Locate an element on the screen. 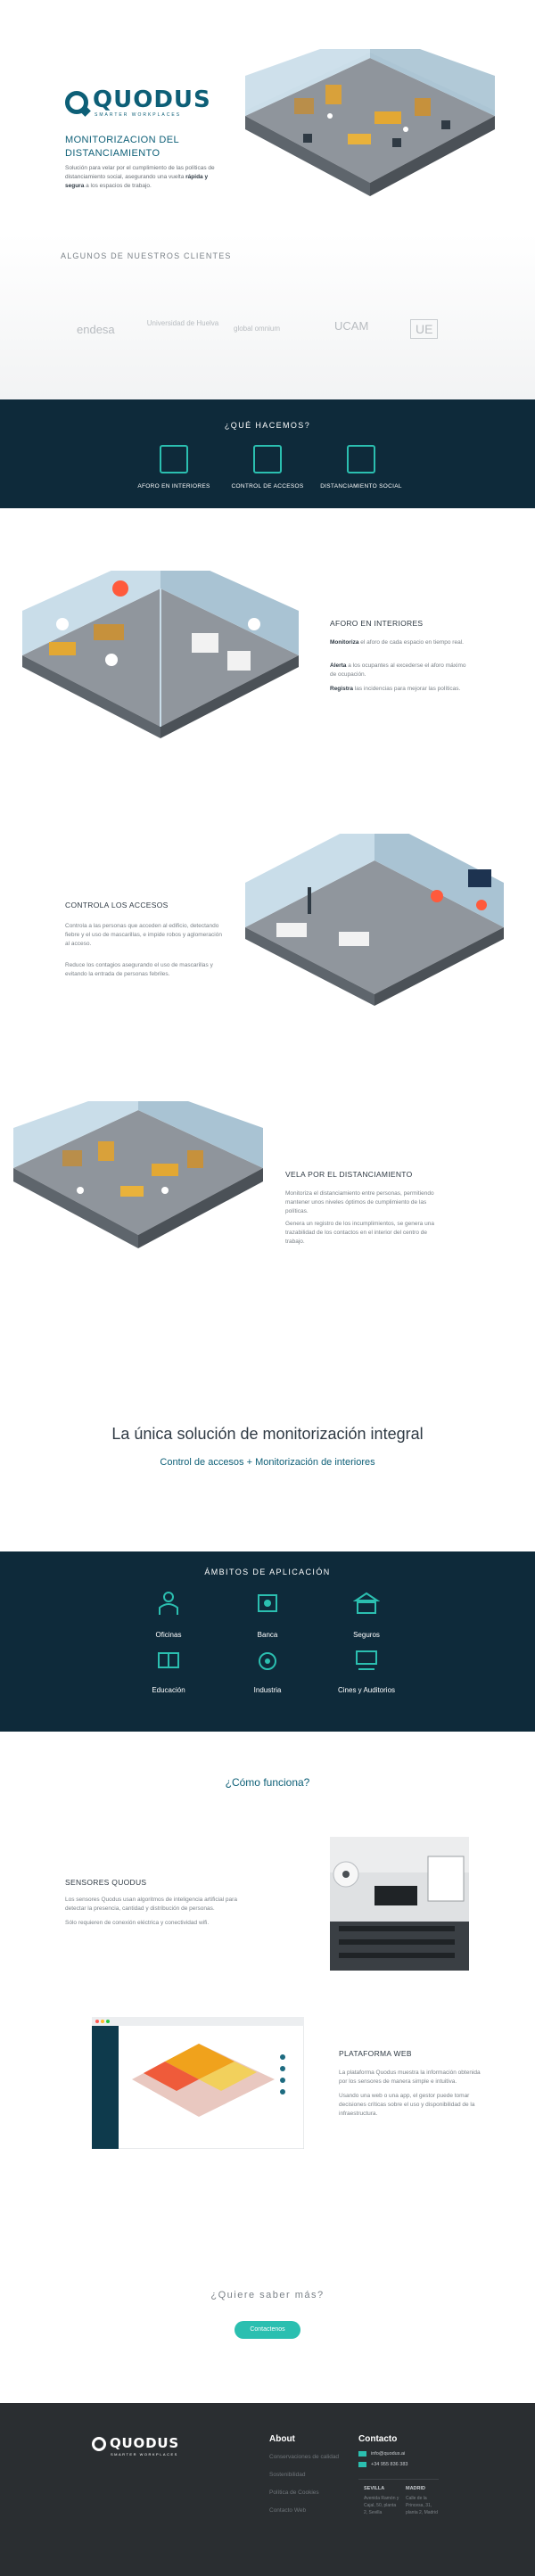  email-icon is located at coordinates (362, 2454).